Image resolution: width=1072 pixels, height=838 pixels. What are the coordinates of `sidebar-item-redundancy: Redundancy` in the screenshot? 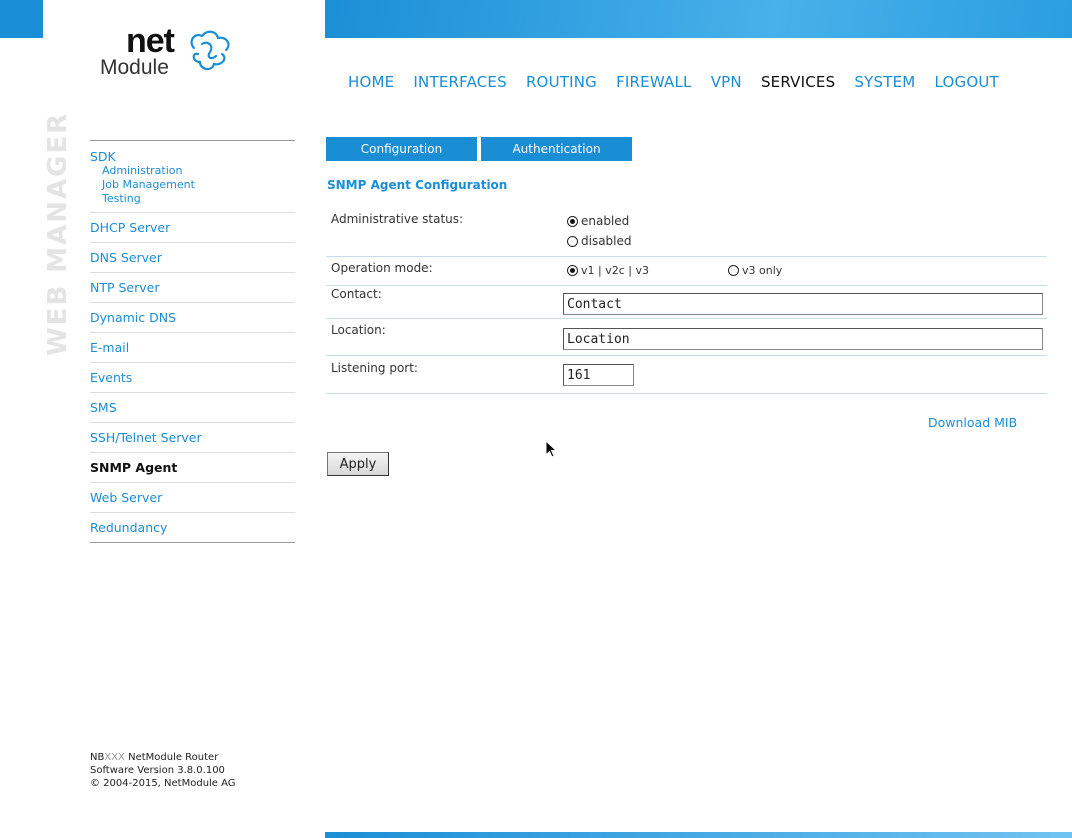 It's located at (192, 527).